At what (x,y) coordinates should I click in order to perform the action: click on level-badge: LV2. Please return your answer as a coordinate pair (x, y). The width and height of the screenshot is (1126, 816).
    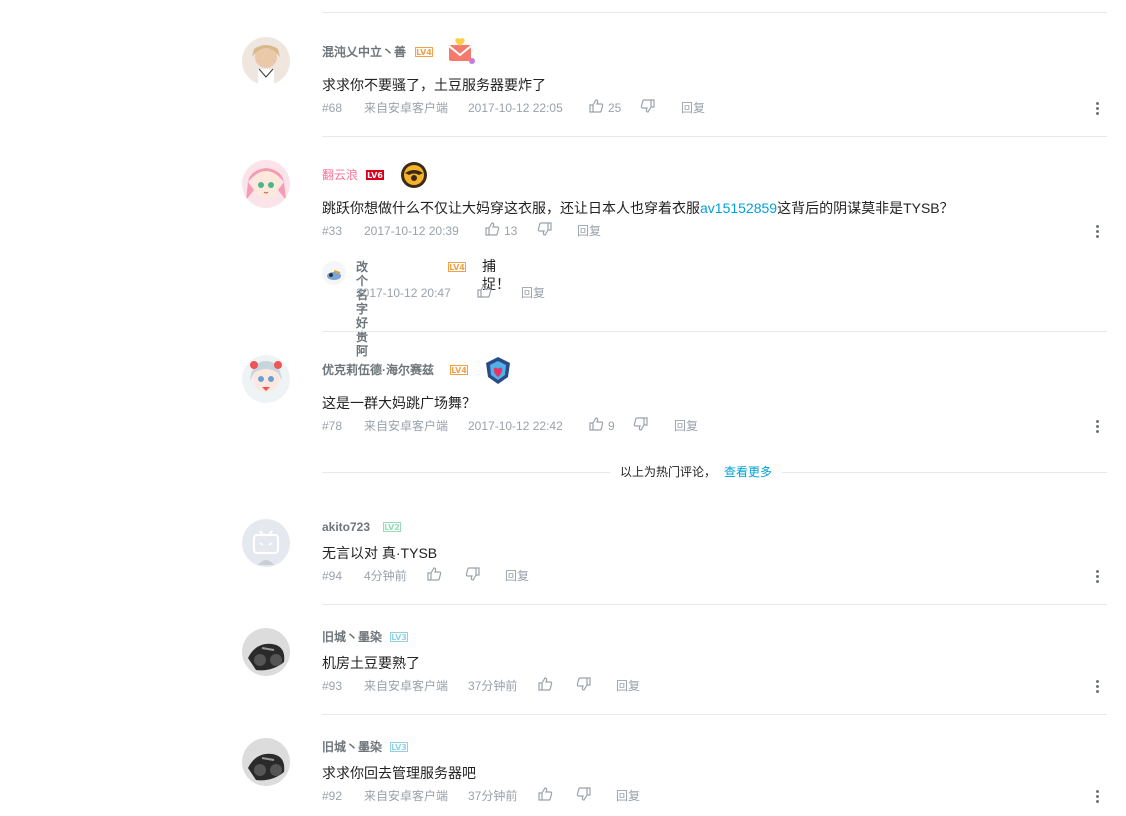
    Looking at the image, I should click on (392, 527).